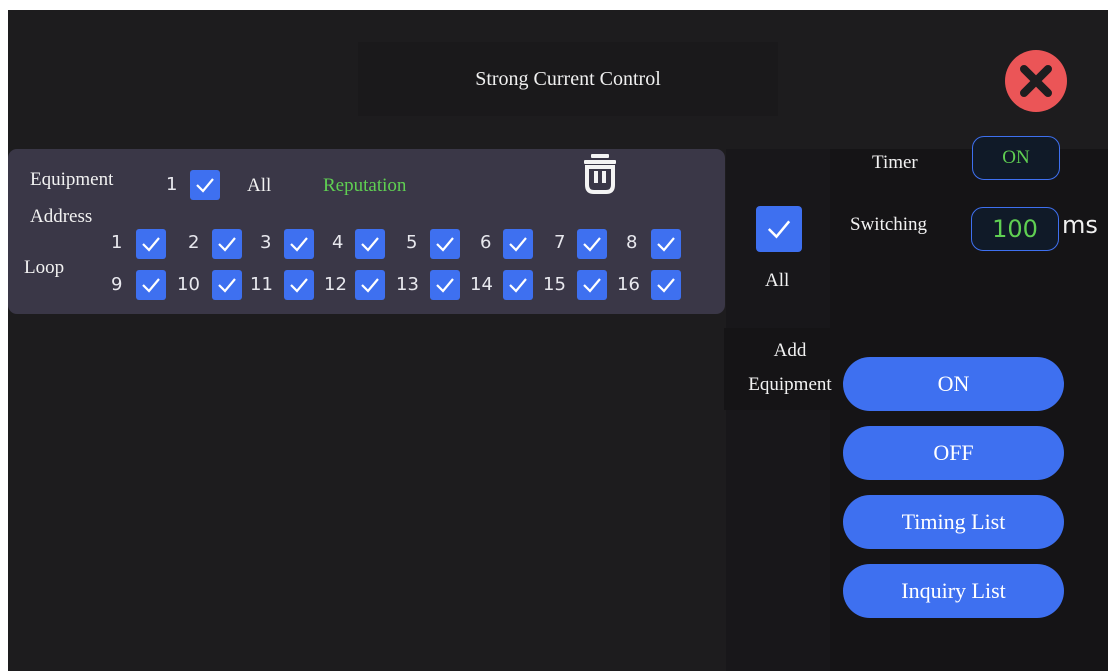  Describe the element at coordinates (44, 267) in the screenshot. I see `loop-label: Loop` at that location.